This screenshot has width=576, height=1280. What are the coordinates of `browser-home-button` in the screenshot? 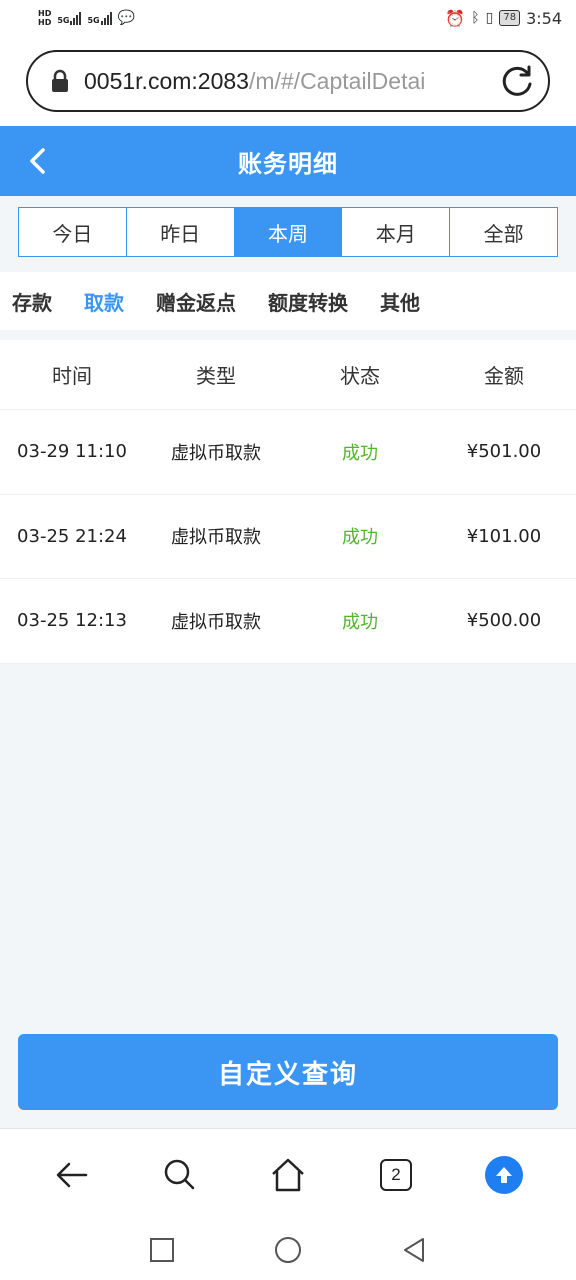 It's located at (288, 1175).